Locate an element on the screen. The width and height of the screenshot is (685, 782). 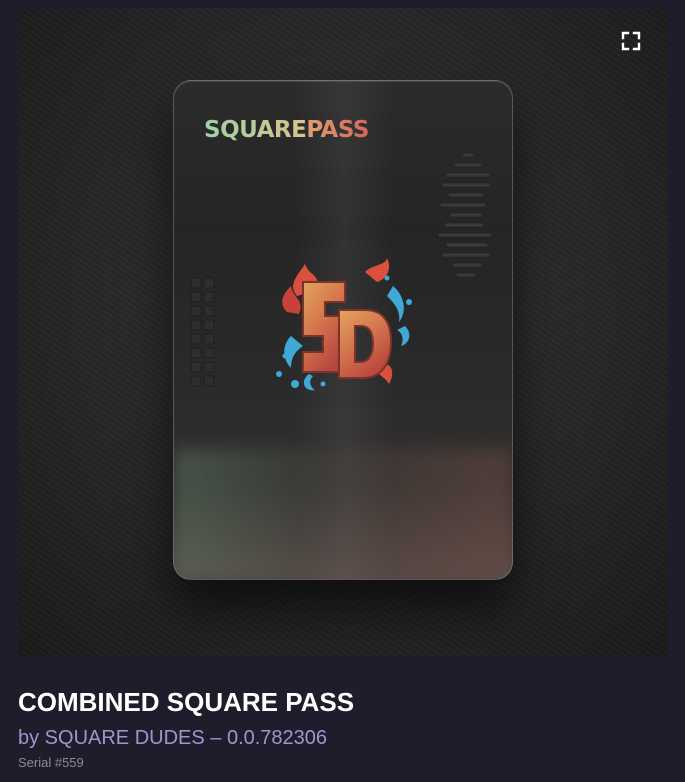
nft-title: COMBINED SQUARE PASS is located at coordinates (186, 702).